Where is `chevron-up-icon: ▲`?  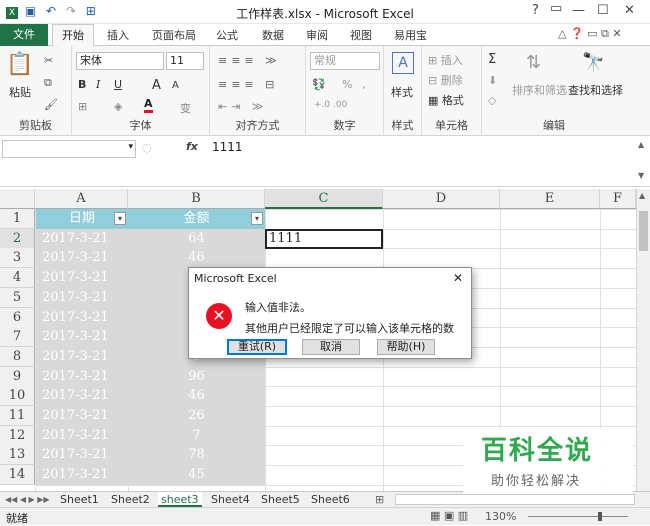 chevron-up-icon: ▲ is located at coordinates (641, 144).